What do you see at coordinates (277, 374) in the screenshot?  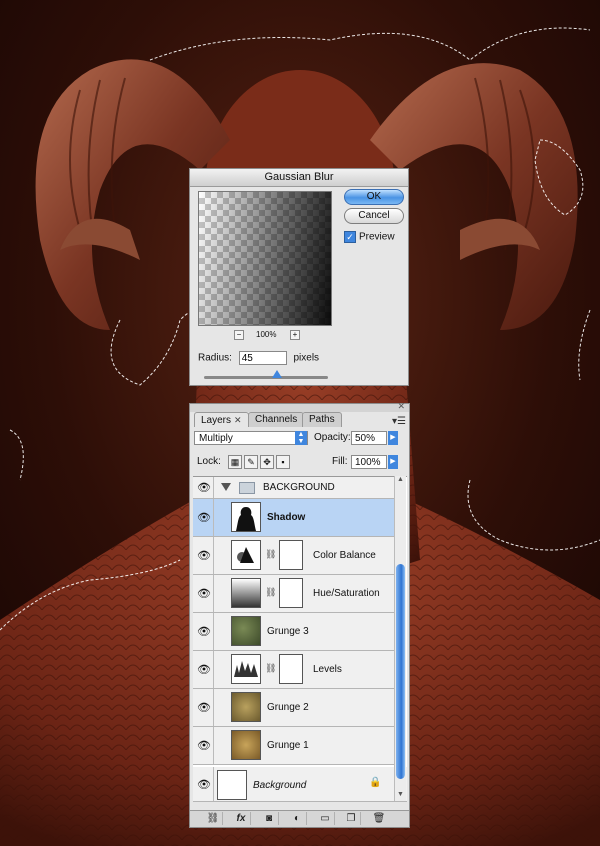 I see `radius-slider-thumb` at bounding box center [277, 374].